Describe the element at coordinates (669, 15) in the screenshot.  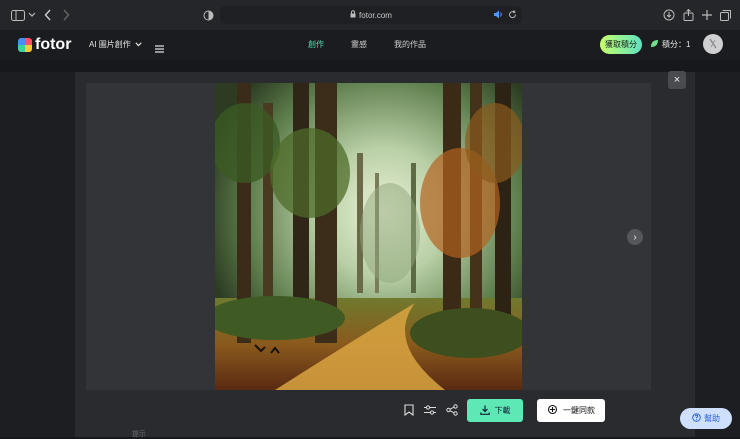
I see `downloads-icon` at that location.